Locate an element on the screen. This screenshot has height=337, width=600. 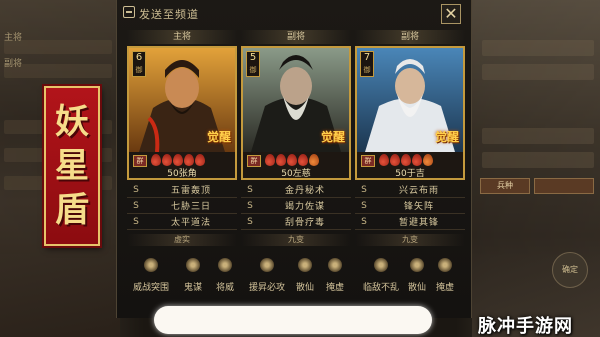
war-icon is located at coordinates (151, 265).